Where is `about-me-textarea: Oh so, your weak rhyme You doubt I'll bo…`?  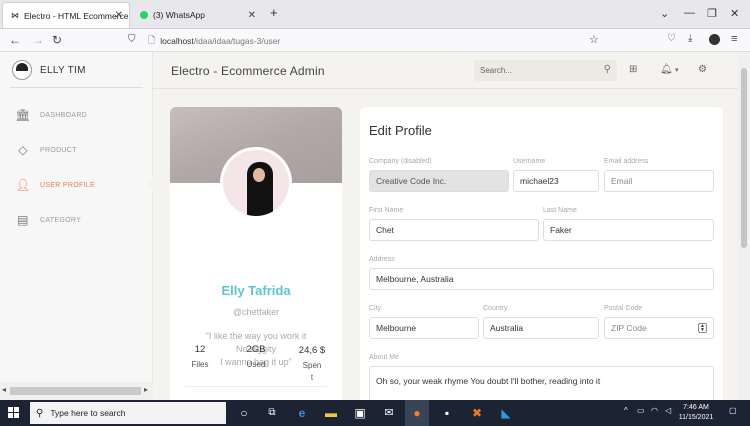
about-me-textarea: Oh so, your weak rhyme You doubt I'll bo… is located at coordinates (541, 383).